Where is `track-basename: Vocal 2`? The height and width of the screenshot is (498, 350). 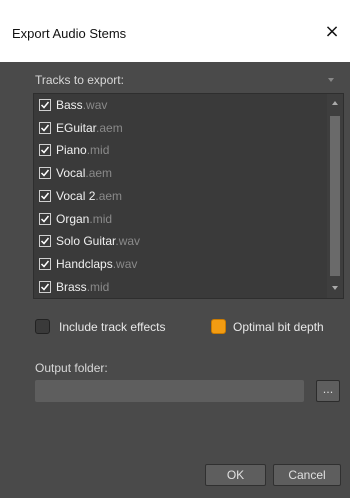 track-basename: Vocal 2 is located at coordinates (76, 195).